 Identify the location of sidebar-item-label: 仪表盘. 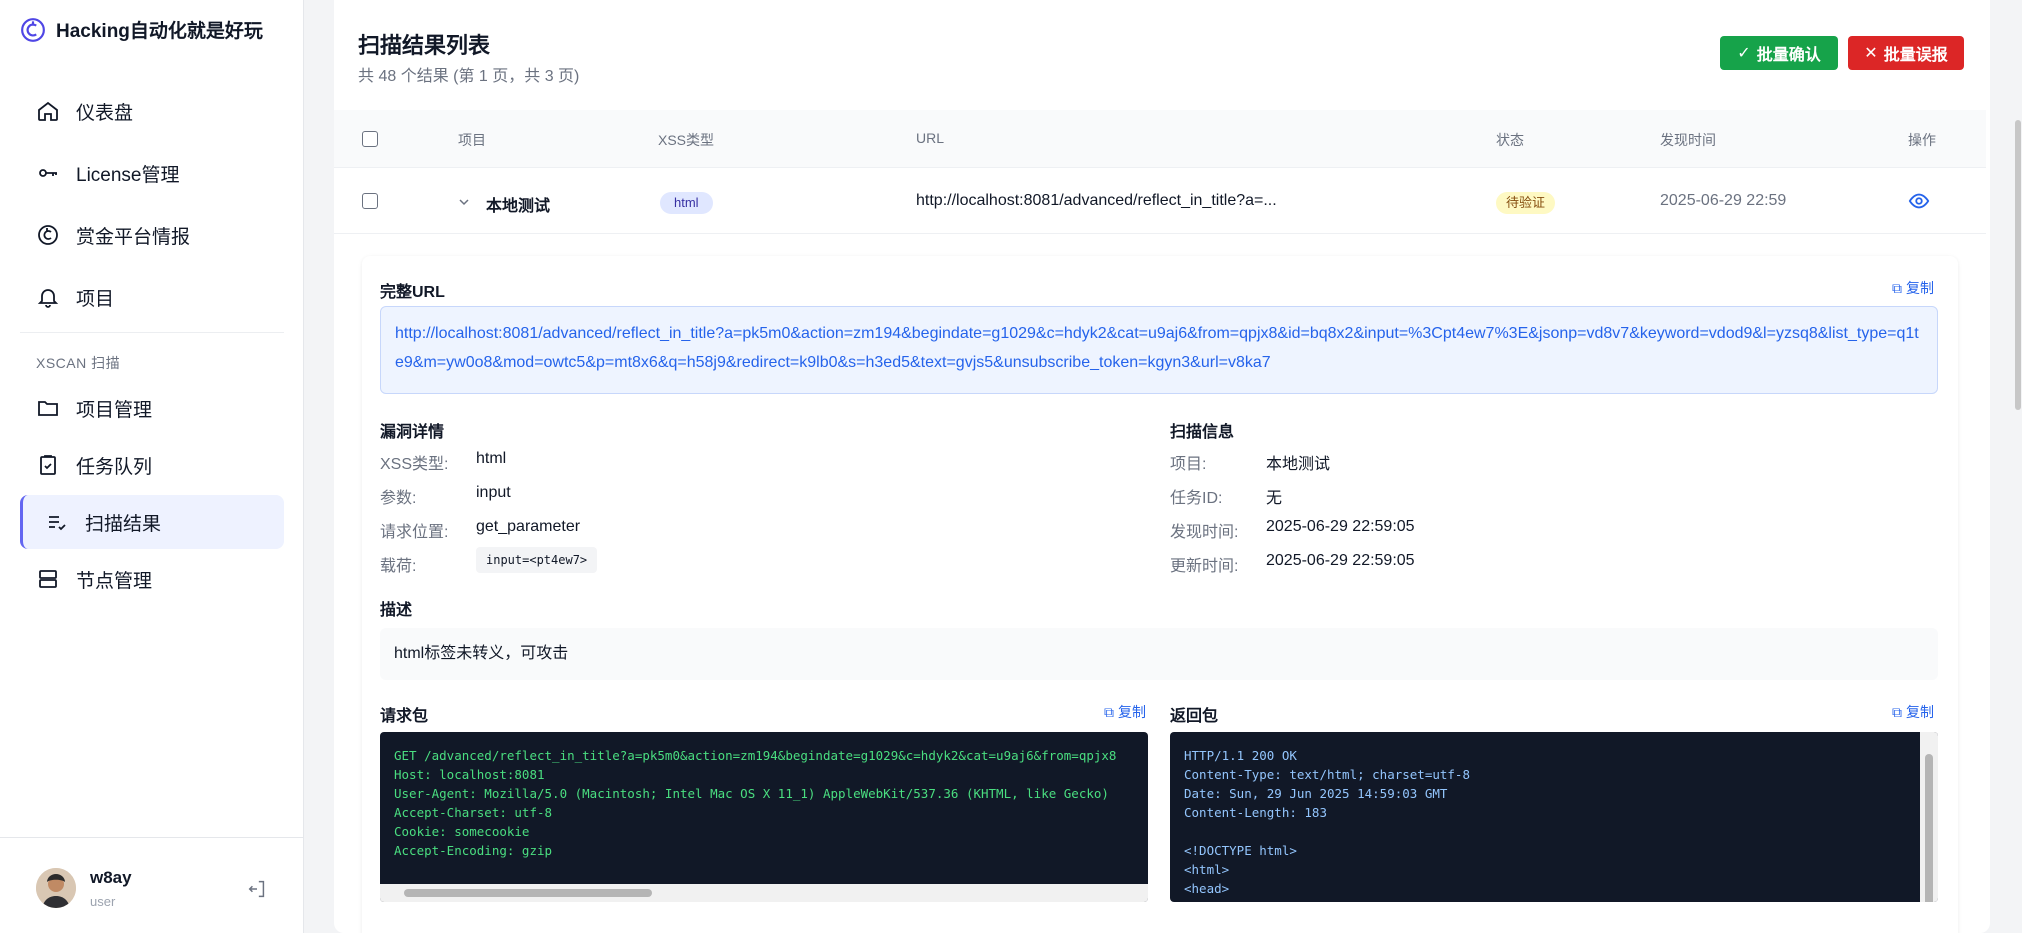
(105, 113).